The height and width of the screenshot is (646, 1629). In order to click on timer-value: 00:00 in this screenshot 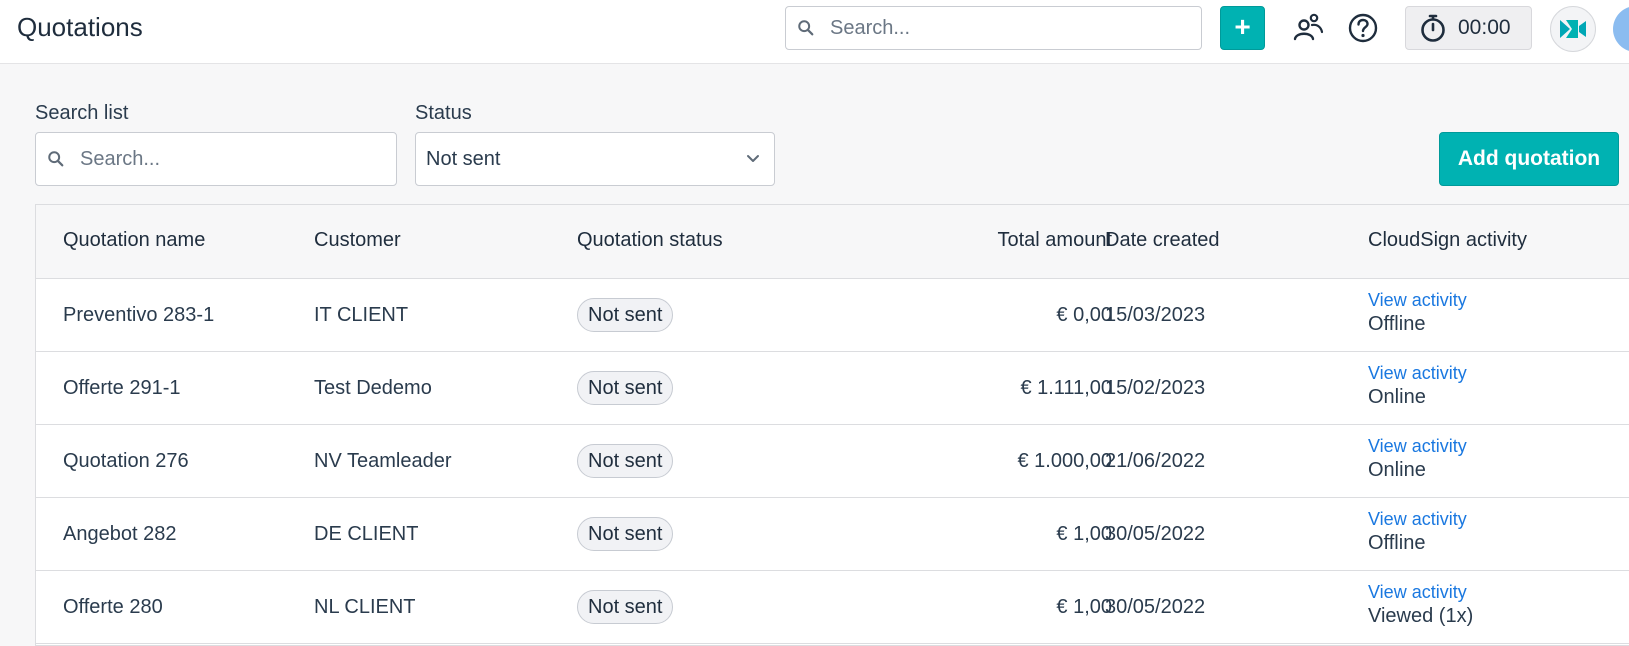, I will do `click(1484, 27)`.